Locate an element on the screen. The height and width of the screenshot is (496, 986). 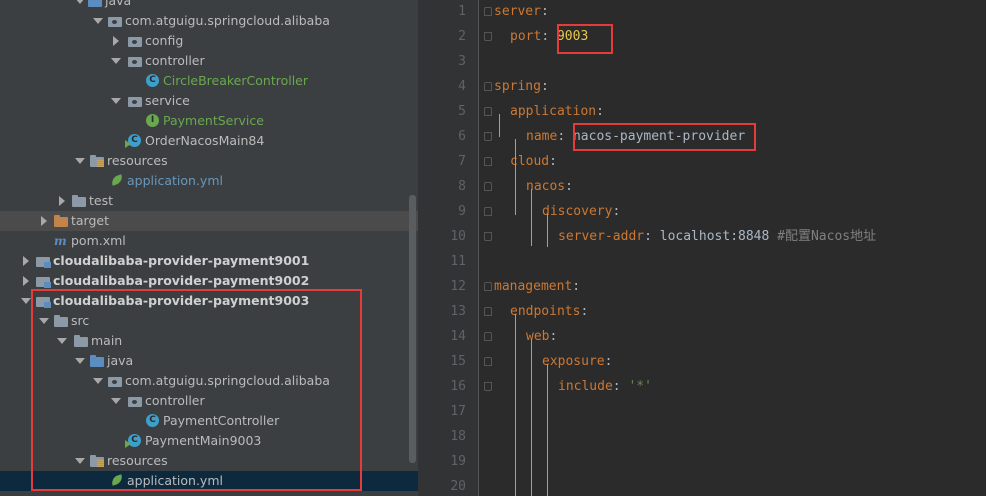
line-number: 20 is located at coordinates (458, 486).